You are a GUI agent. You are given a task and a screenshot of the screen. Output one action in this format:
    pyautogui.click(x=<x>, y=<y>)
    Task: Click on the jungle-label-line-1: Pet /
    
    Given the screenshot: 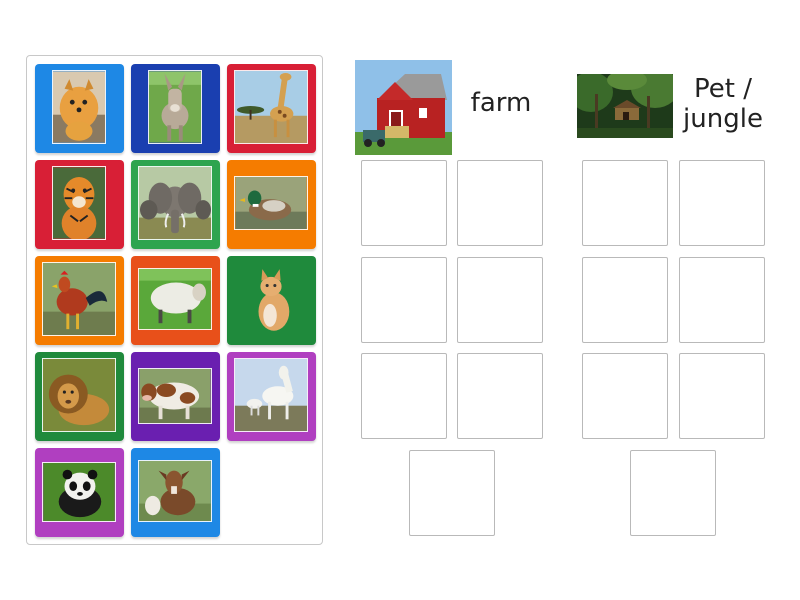 What is the action you would take?
    pyautogui.click(x=723, y=89)
    